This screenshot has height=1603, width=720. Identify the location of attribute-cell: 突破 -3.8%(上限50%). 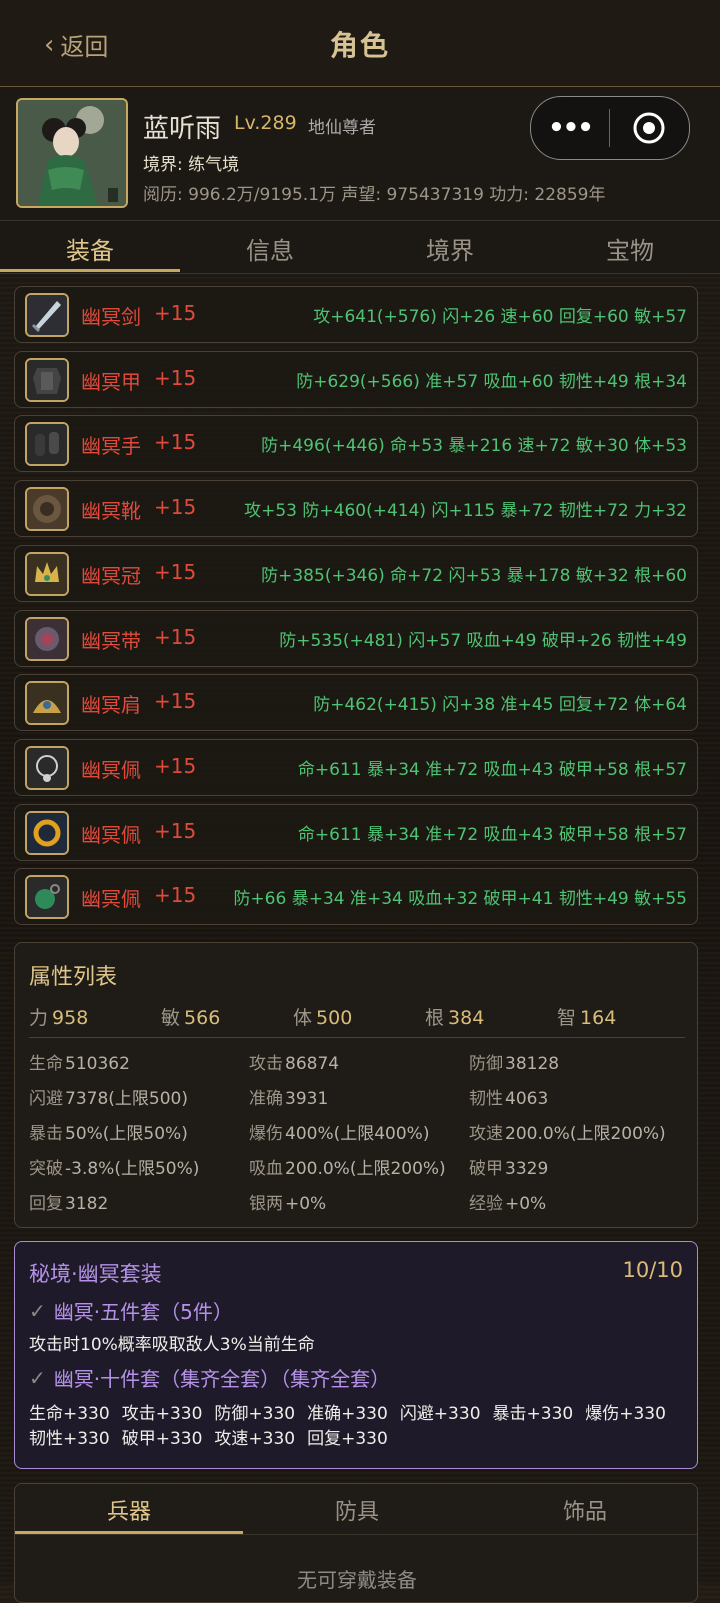
(114, 1169).